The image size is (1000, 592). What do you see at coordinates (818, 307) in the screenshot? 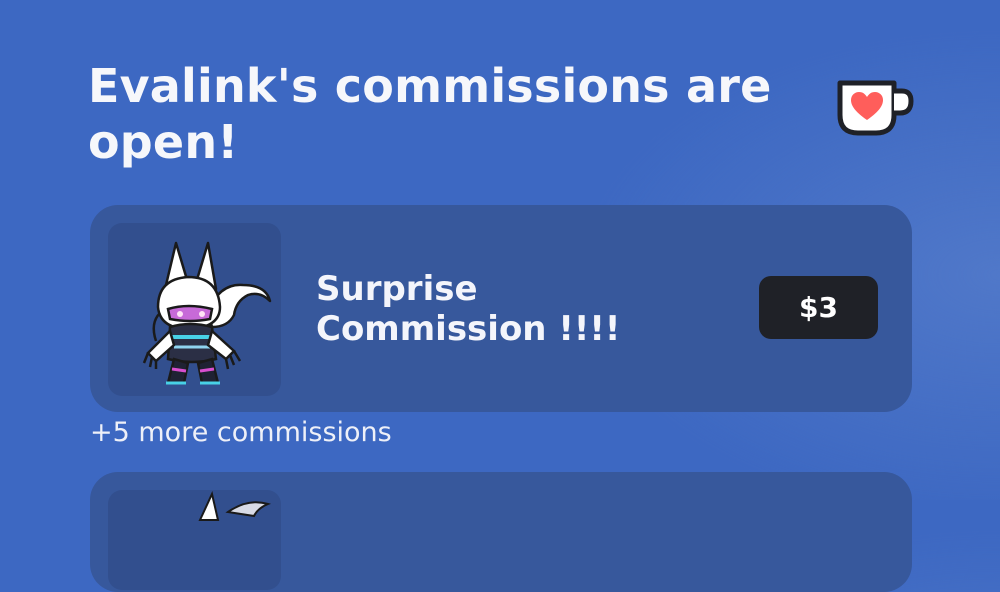
I see `price-button: $3` at bounding box center [818, 307].